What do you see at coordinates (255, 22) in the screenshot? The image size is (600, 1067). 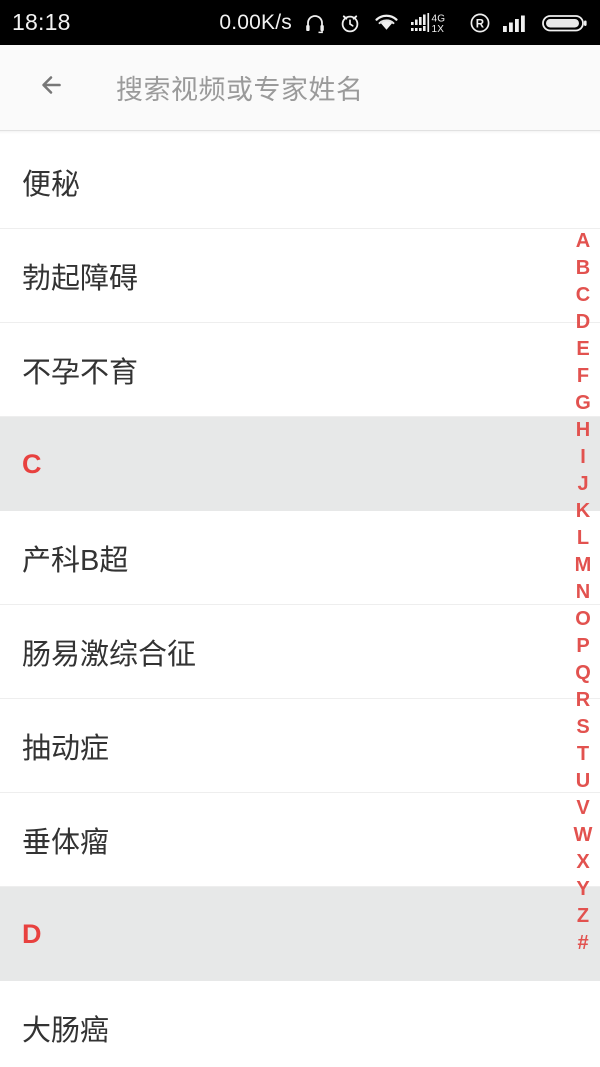 I see `network-speed-label: 0.00K/s` at bounding box center [255, 22].